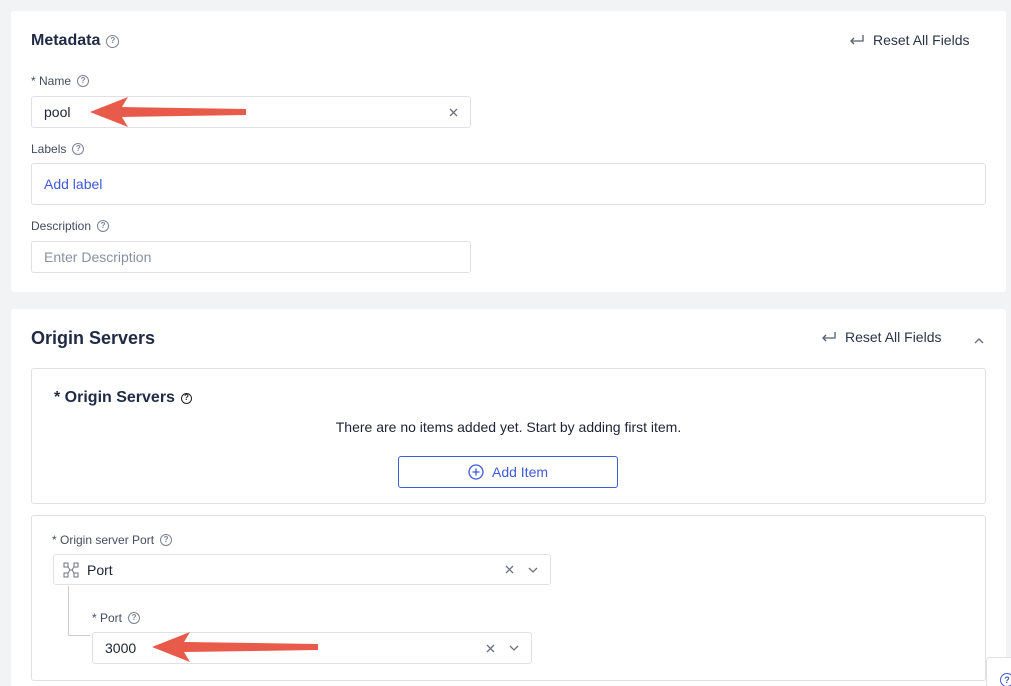 The image size is (1011, 686). I want to click on origin-server-port-label: * Origin server Port ?, so click(112, 540).